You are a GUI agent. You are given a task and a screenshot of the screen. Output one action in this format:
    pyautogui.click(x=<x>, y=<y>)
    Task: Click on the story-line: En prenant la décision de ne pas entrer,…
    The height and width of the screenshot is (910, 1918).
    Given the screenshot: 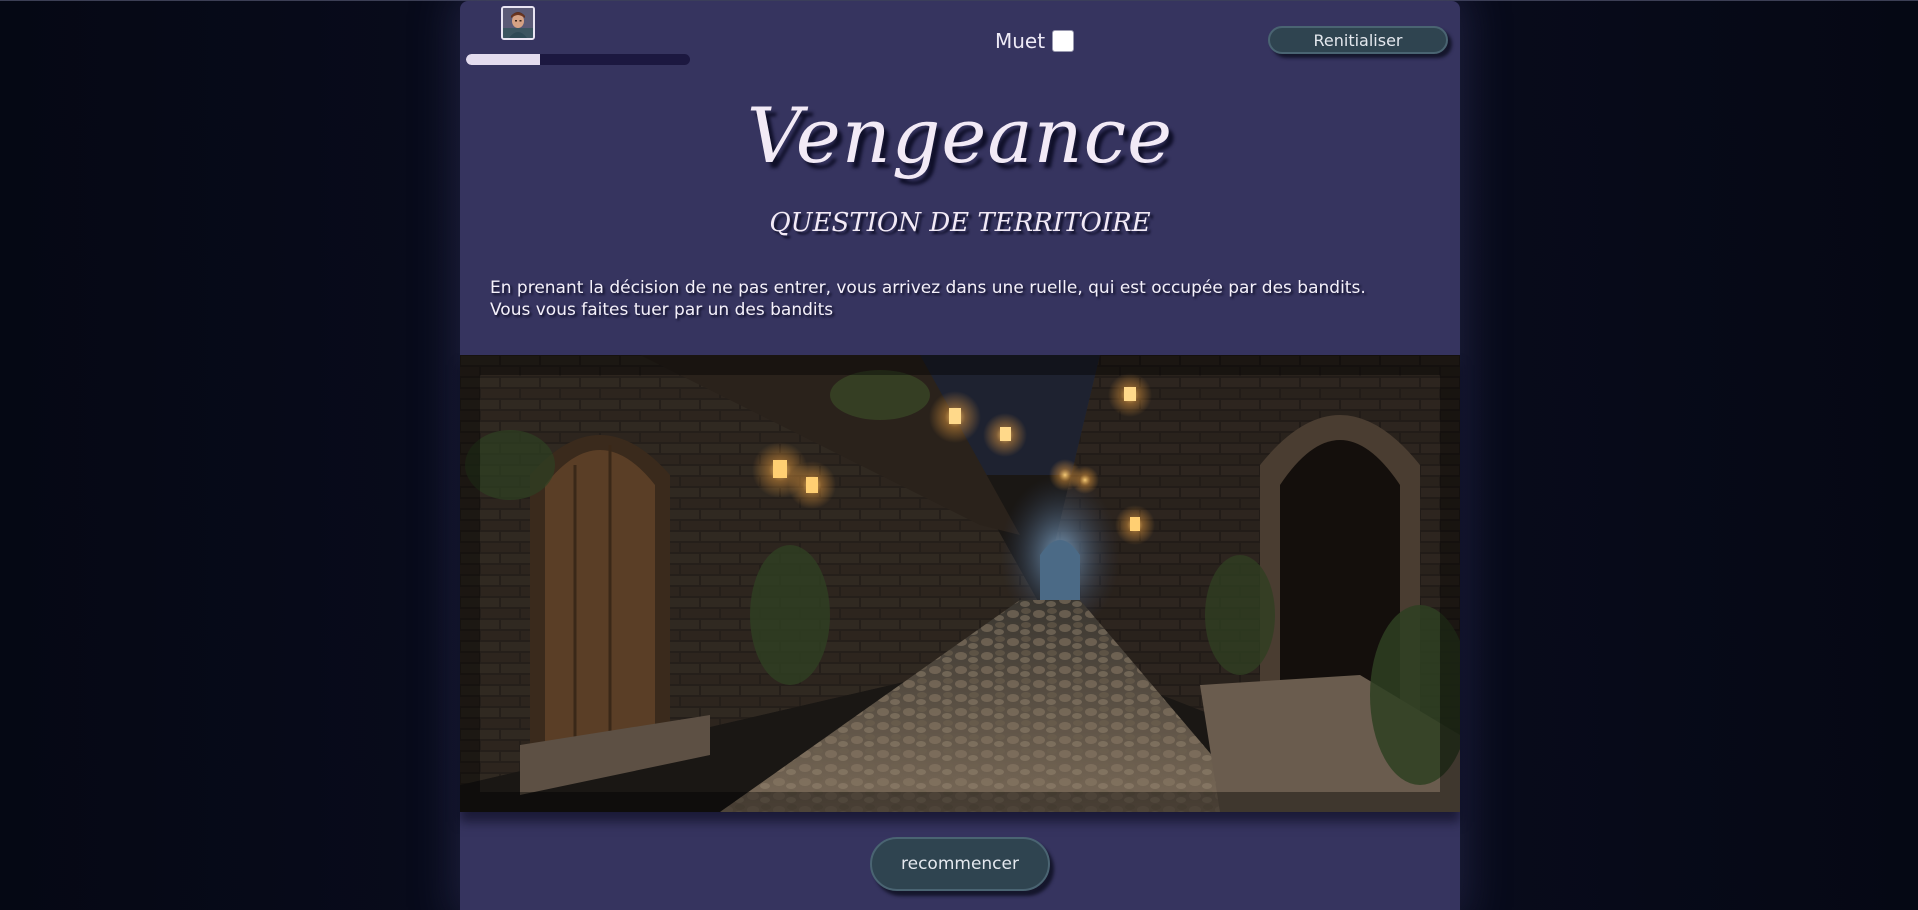 What is the action you would take?
    pyautogui.click(x=928, y=288)
    